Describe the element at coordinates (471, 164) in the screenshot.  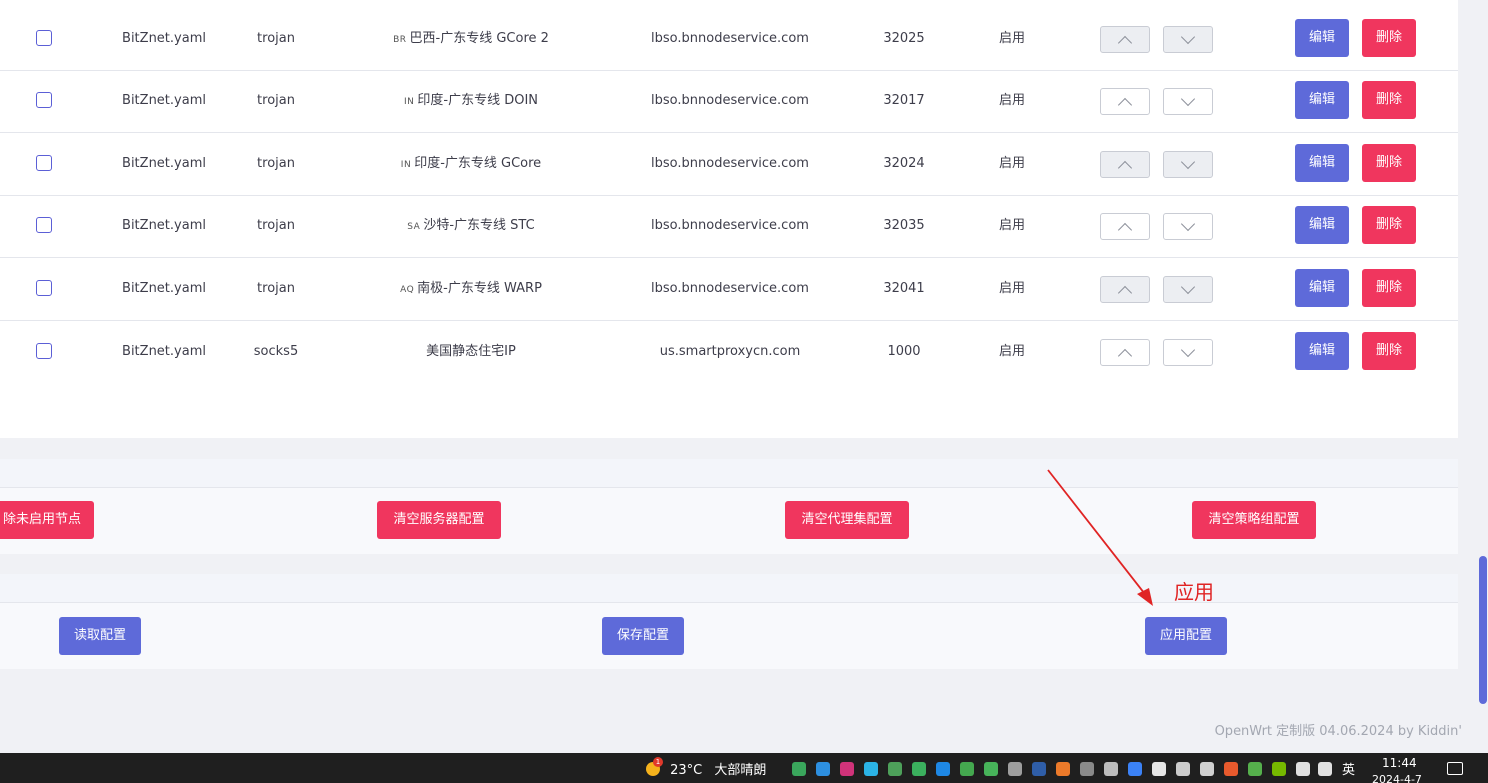
I see `node-name-cell: IN 印度-广东专线 GCore` at that location.